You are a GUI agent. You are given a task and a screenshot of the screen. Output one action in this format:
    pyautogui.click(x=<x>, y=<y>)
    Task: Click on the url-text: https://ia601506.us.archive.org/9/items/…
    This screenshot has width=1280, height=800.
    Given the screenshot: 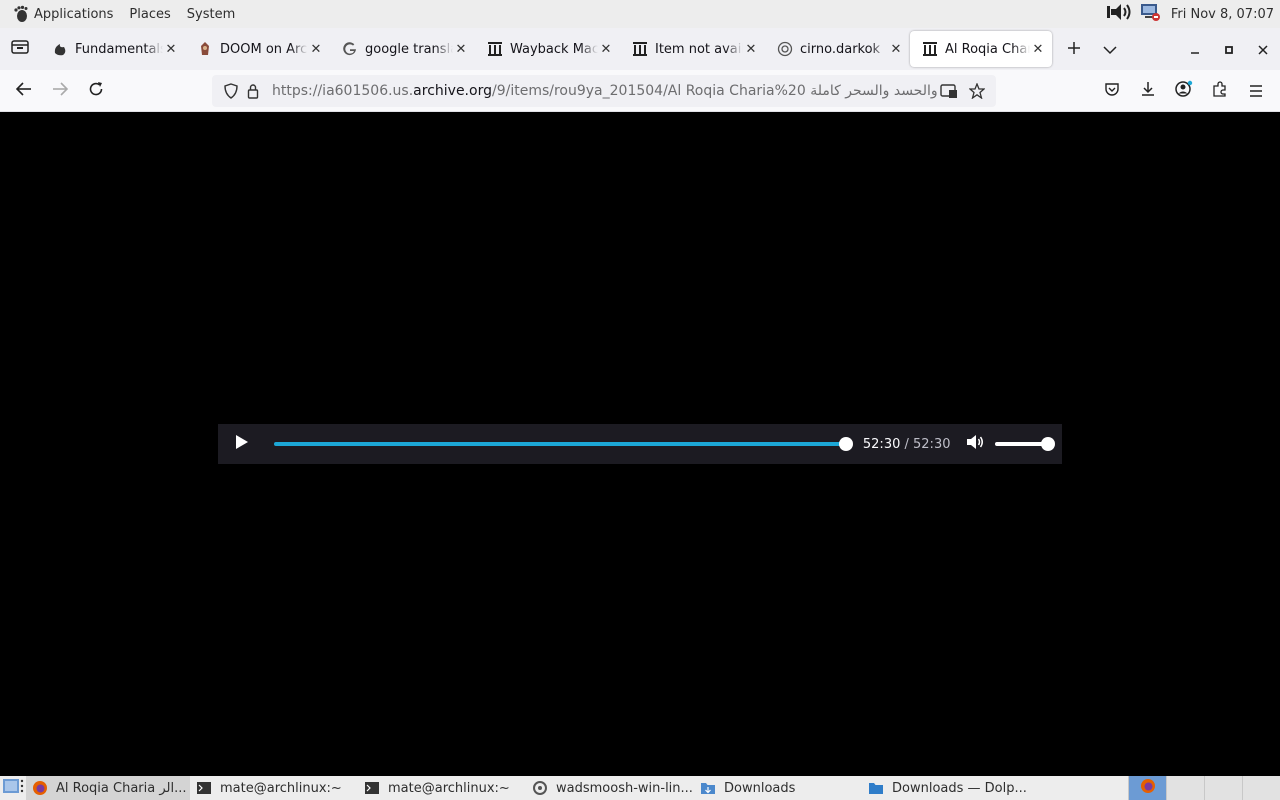 What is the action you would take?
    pyautogui.click(x=605, y=91)
    